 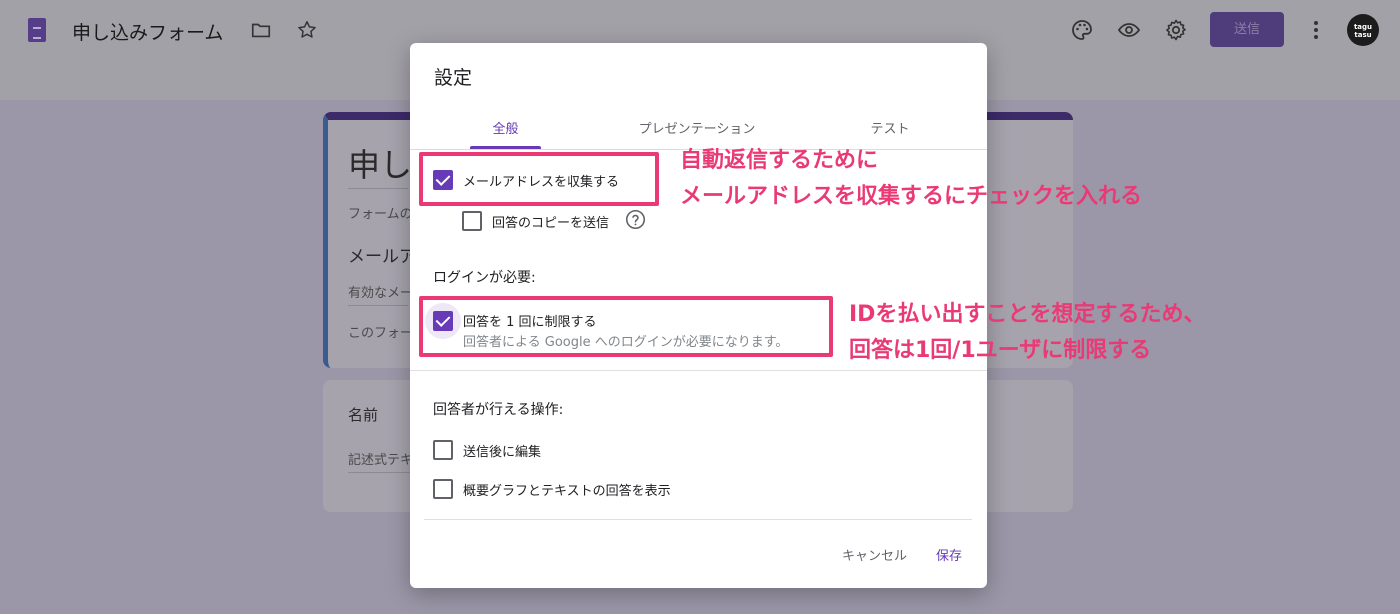 I want to click on section-divider, so click(x=698, y=370).